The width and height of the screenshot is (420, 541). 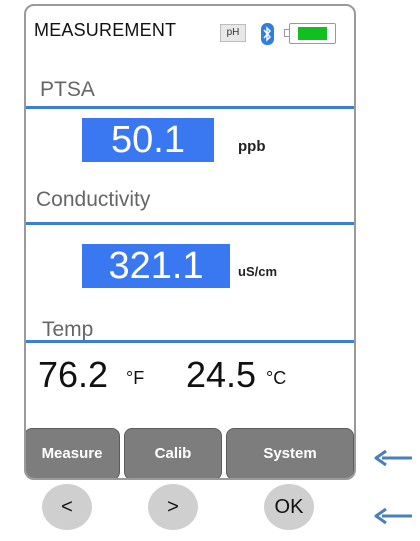 I want to click on temp-celsius-unit: °C, so click(x=276, y=378).